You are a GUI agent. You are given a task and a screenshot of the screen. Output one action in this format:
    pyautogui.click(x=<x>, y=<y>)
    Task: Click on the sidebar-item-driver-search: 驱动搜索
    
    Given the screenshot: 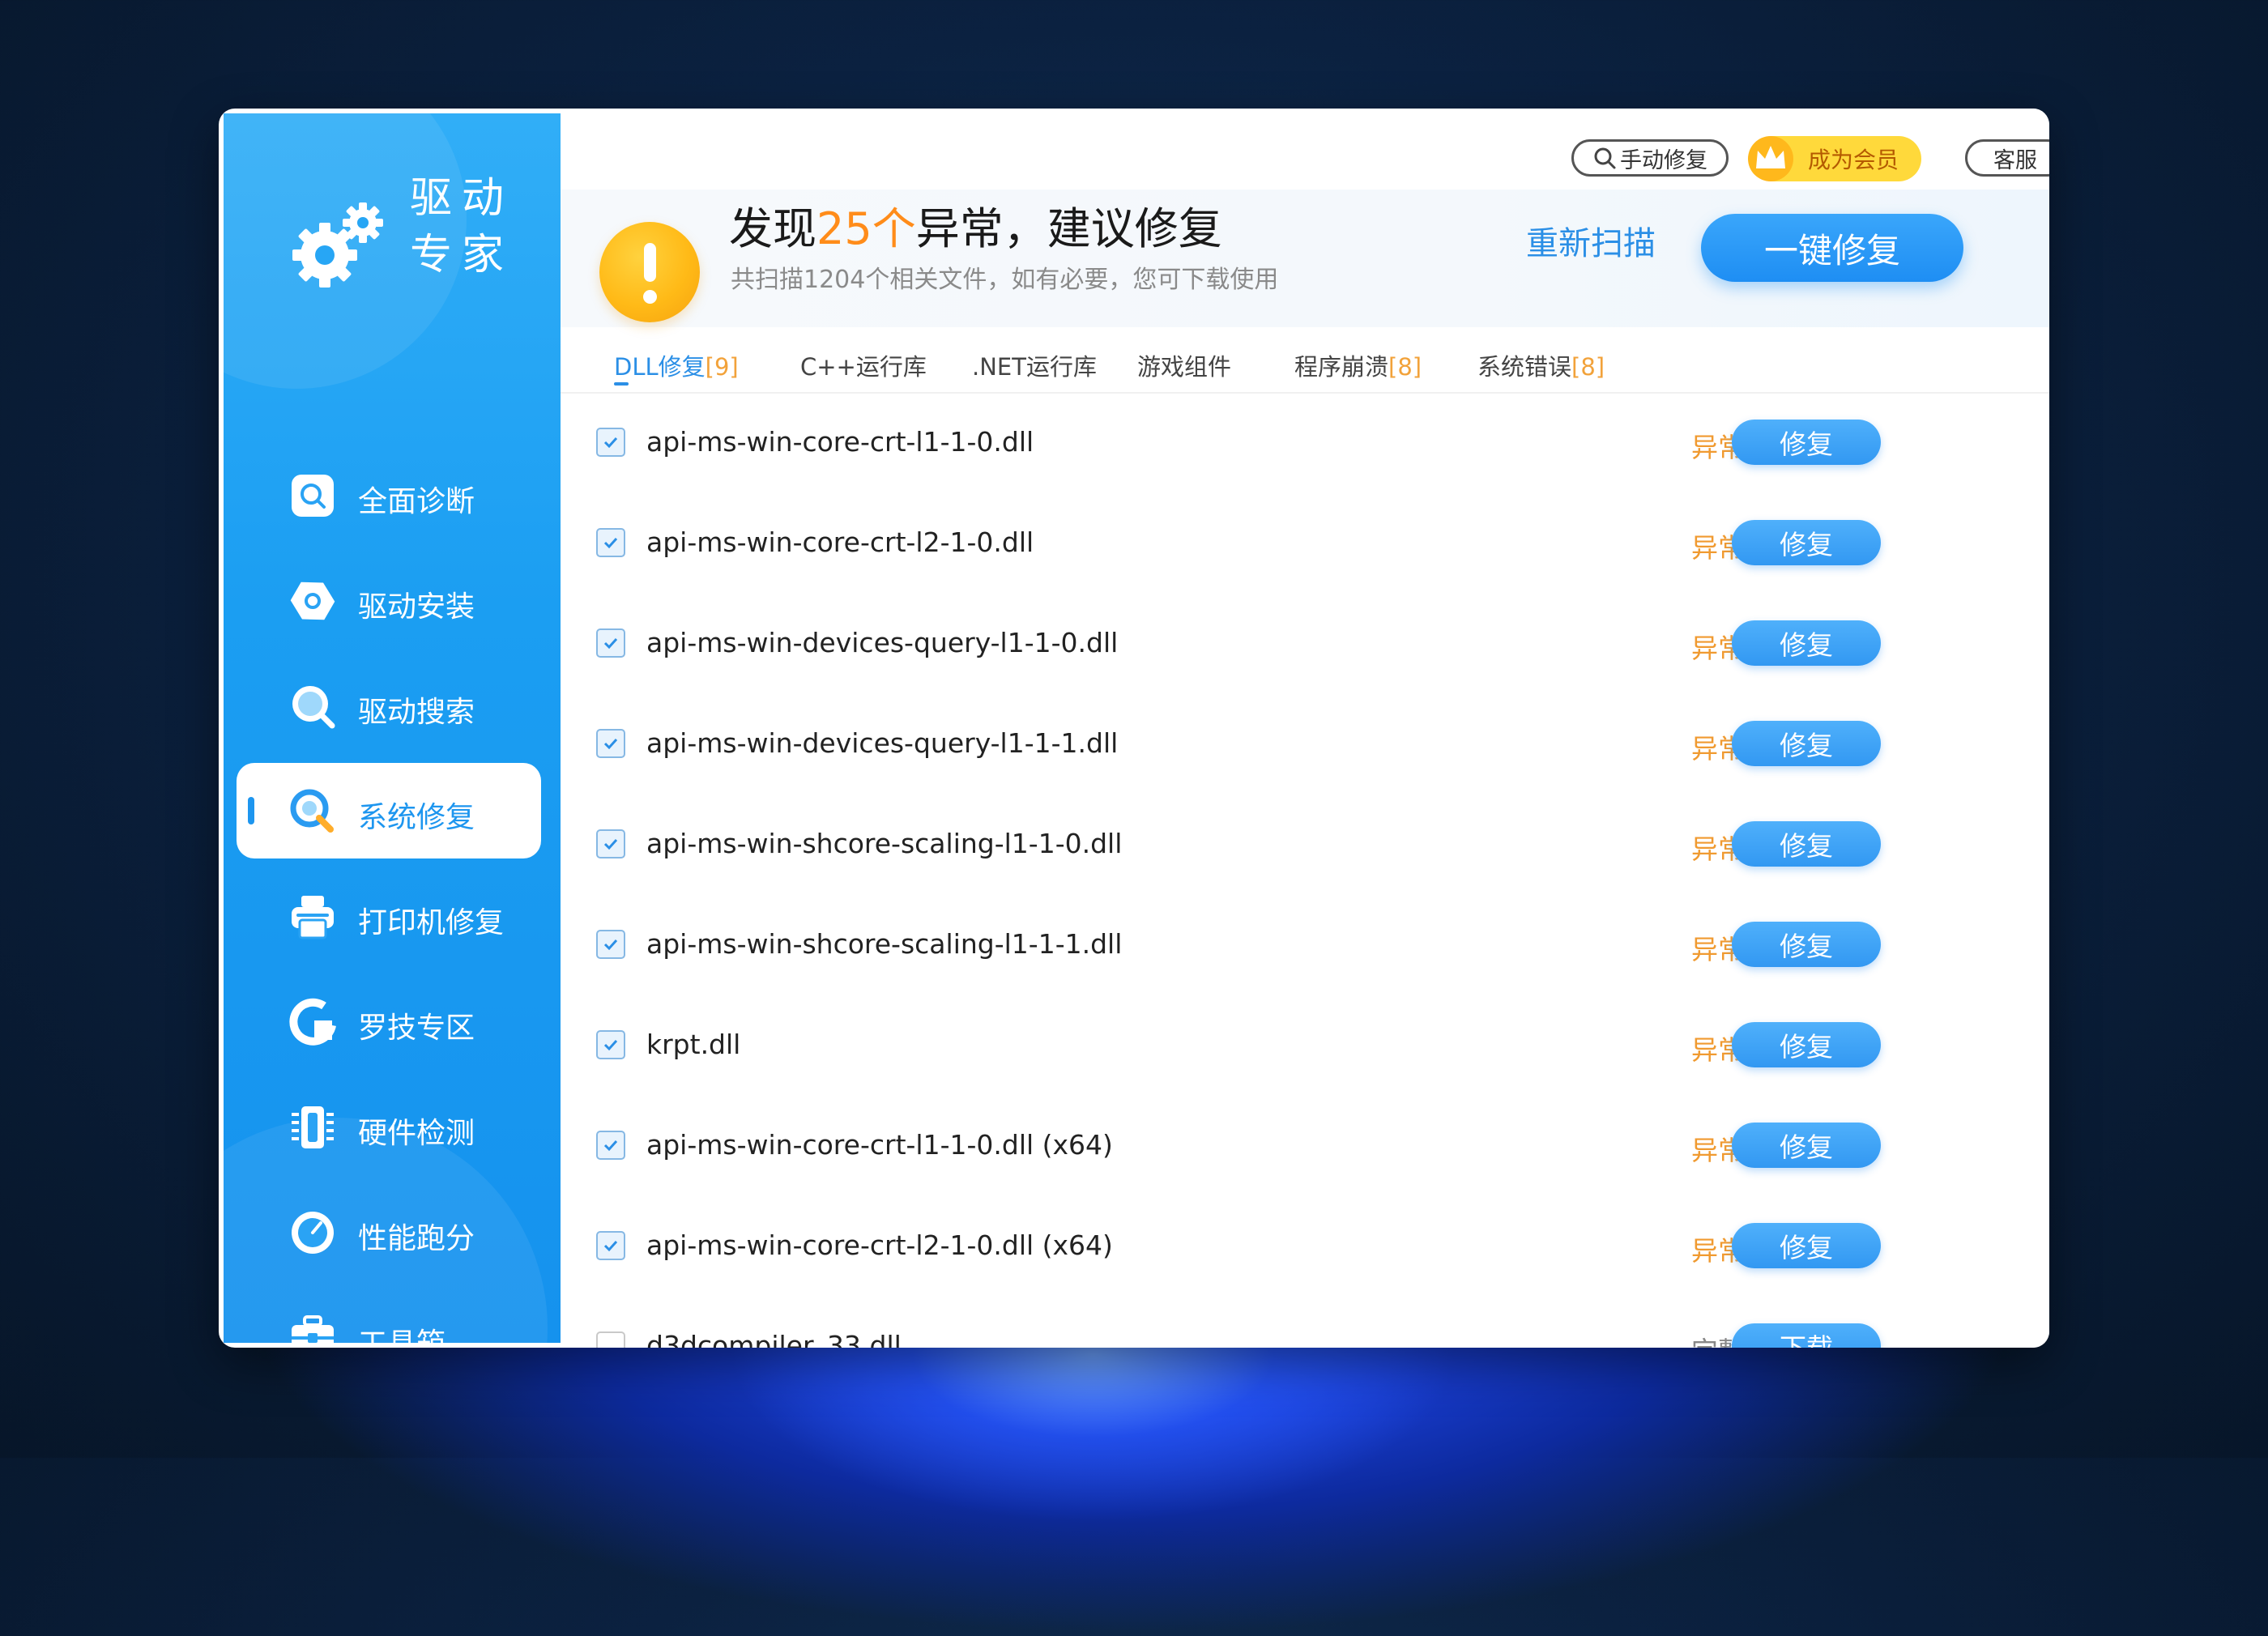 What is the action you would take?
    pyautogui.click(x=389, y=705)
    